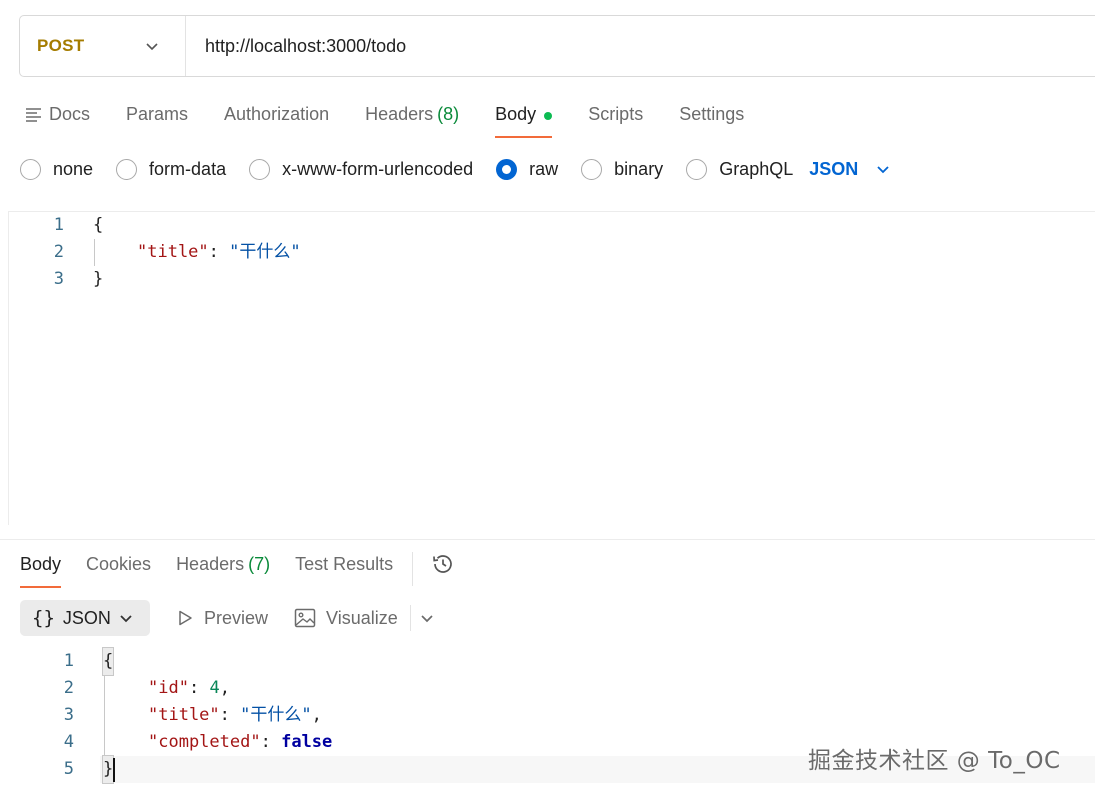  Describe the element at coordinates (188, 168) in the screenshot. I see `radio-form-data-label: form-data` at that location.